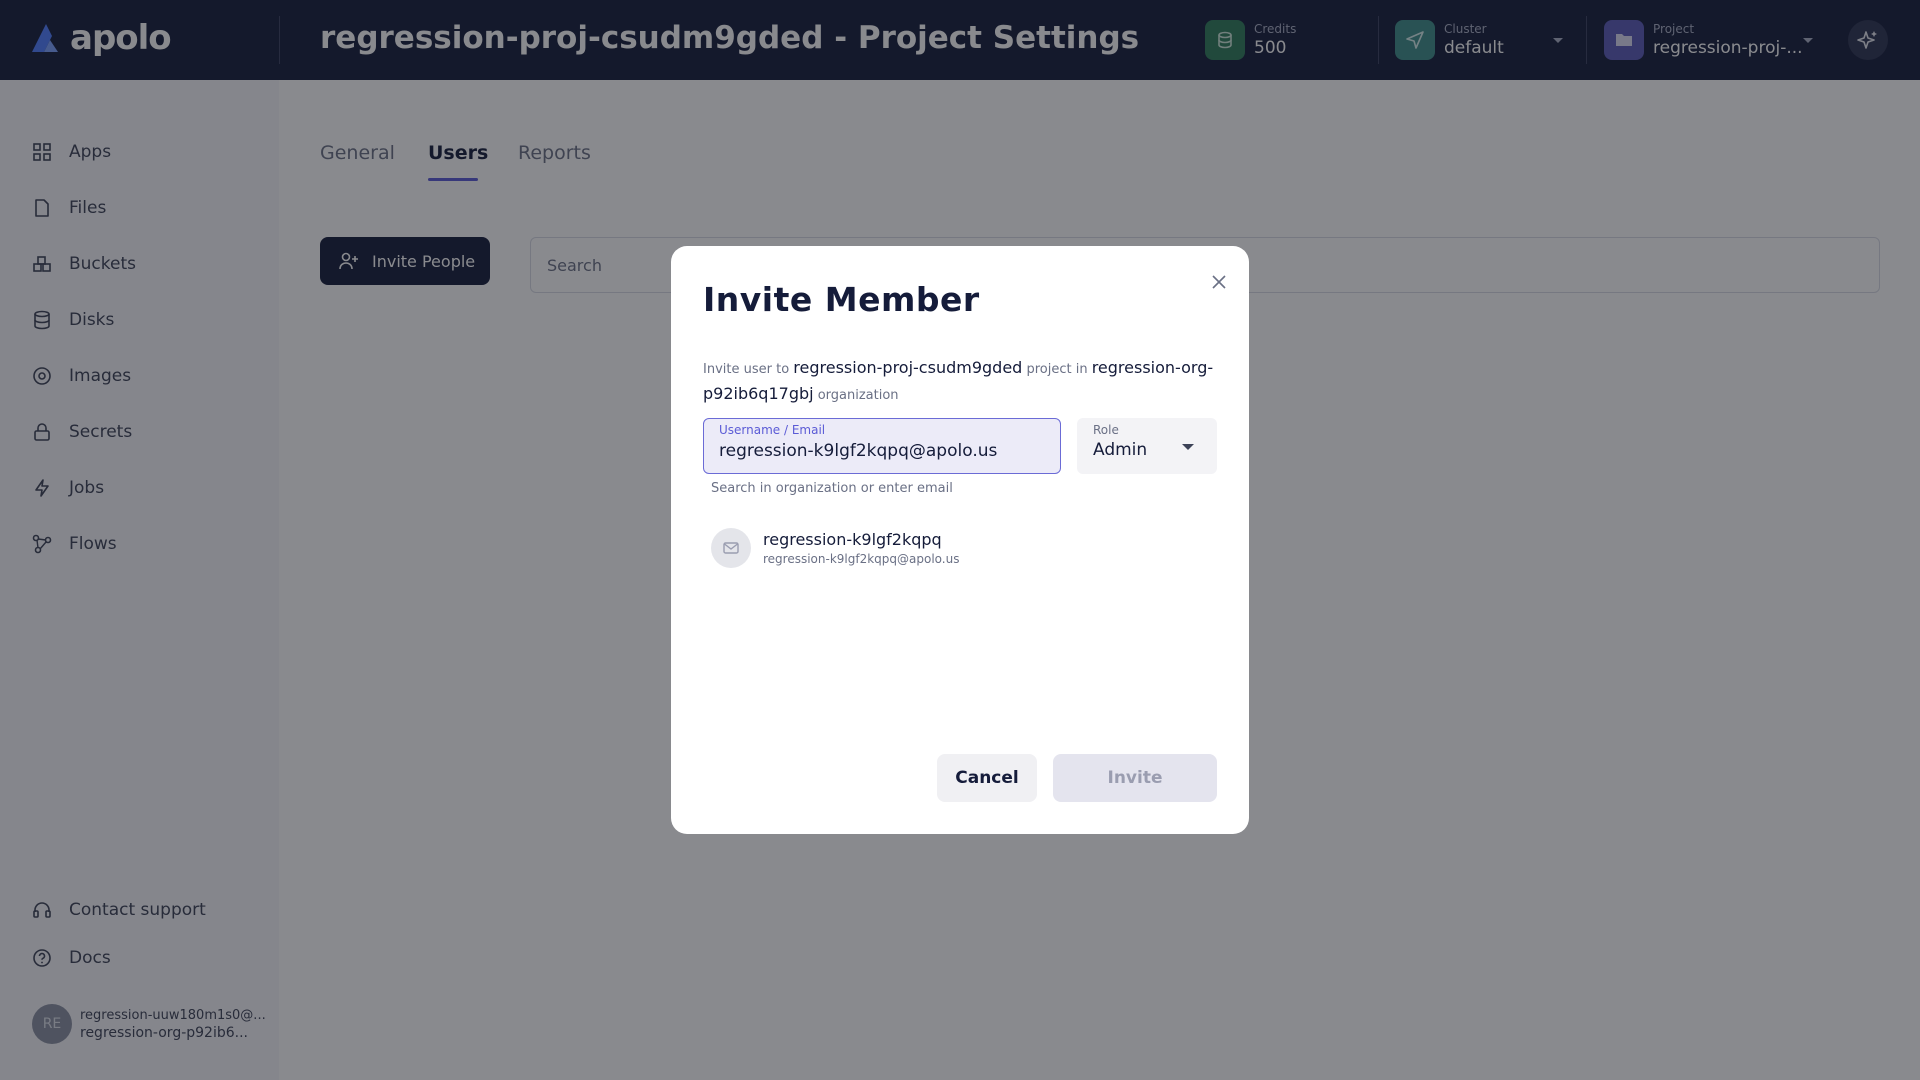  I want to click on username-email-value: regression-k9lgf2kqpq@apolo.us, so click(858, 451).